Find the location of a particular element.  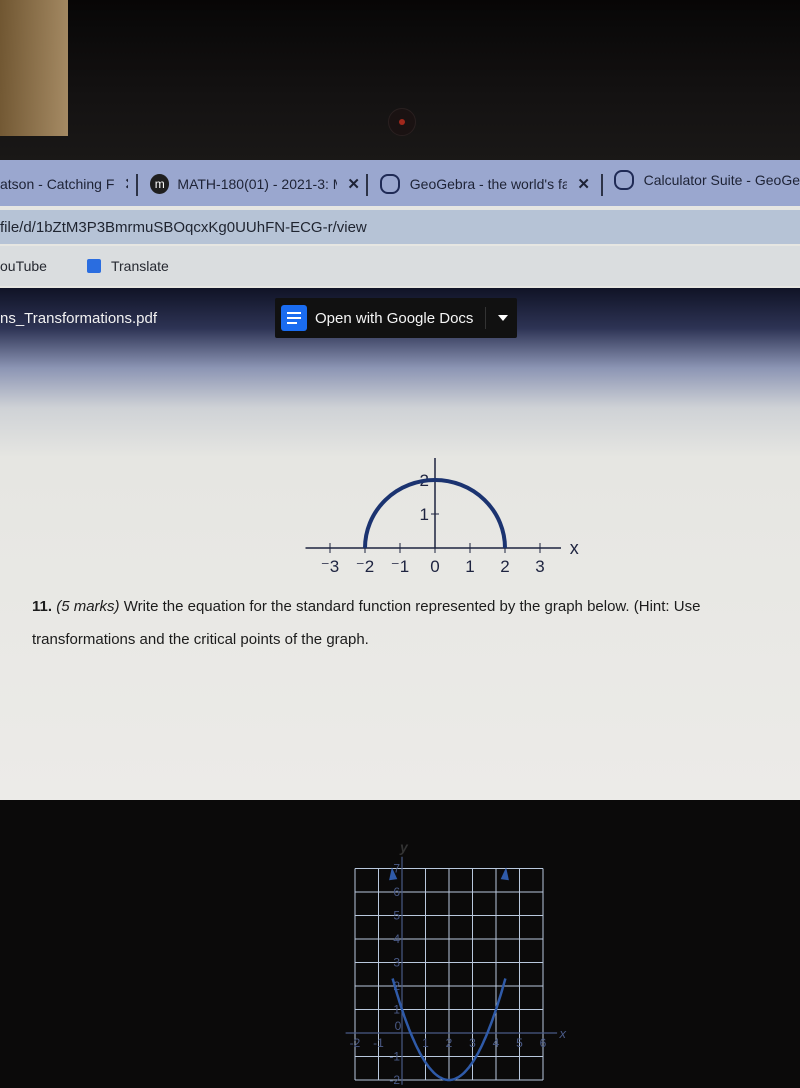

tab-math180: m MATH-180(01) - 2021-3: M ✕ is located at coordinates (255, 184).